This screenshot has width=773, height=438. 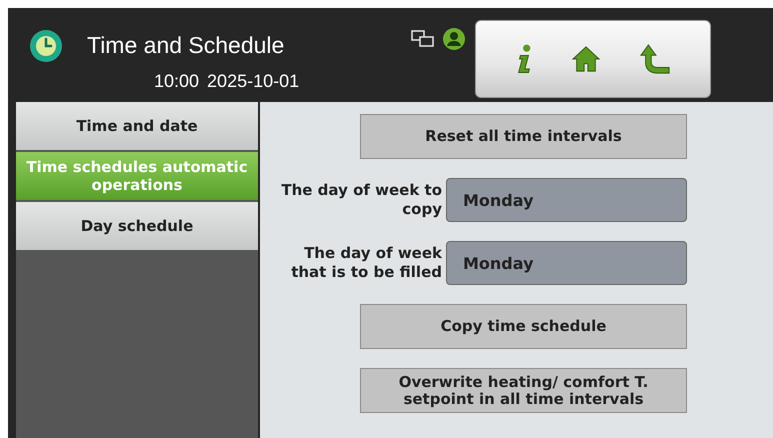 What do you see at coordinates (454, 39) in the screenshot?
I see `user-icon` at bounding box center [454, 39].